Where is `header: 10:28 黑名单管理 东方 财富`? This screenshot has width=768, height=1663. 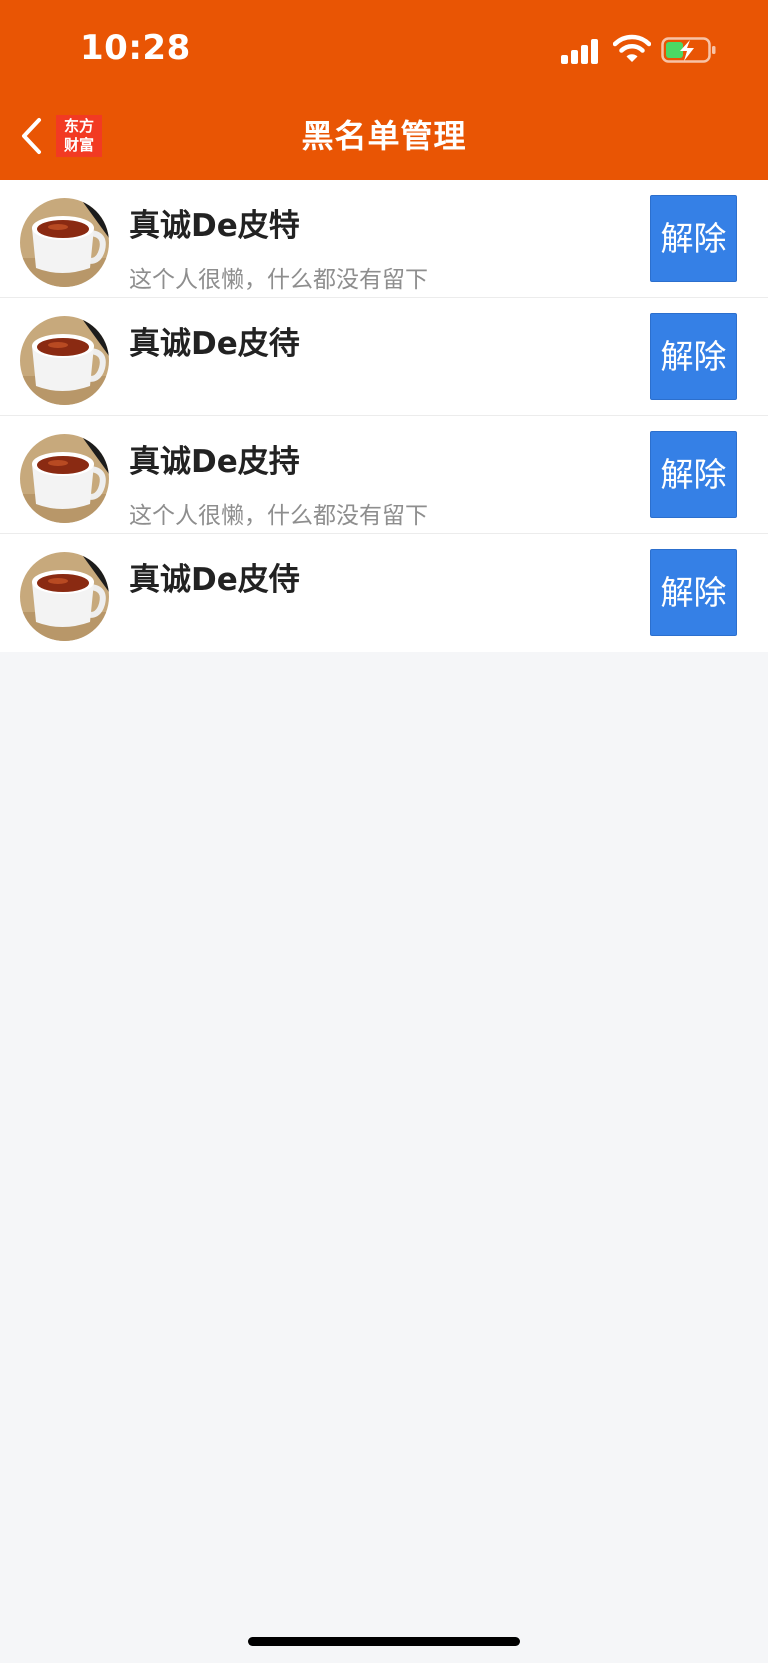
header: 10:28 黑名单管理 东方 财富 is located at coordinates (384, 90).